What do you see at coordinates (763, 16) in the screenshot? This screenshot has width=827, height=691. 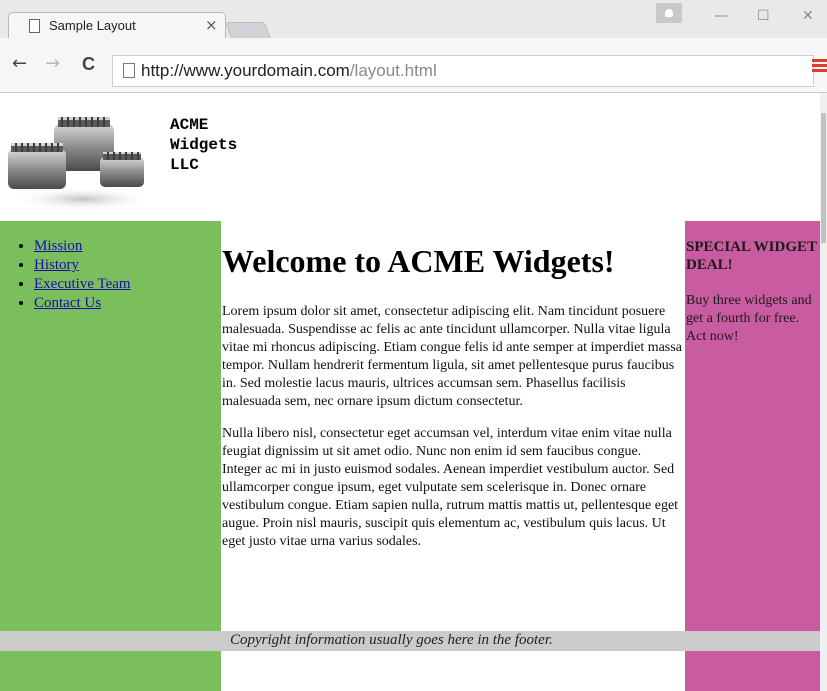 I see `maximize-button: ☐` at bounding box center [763, 16].